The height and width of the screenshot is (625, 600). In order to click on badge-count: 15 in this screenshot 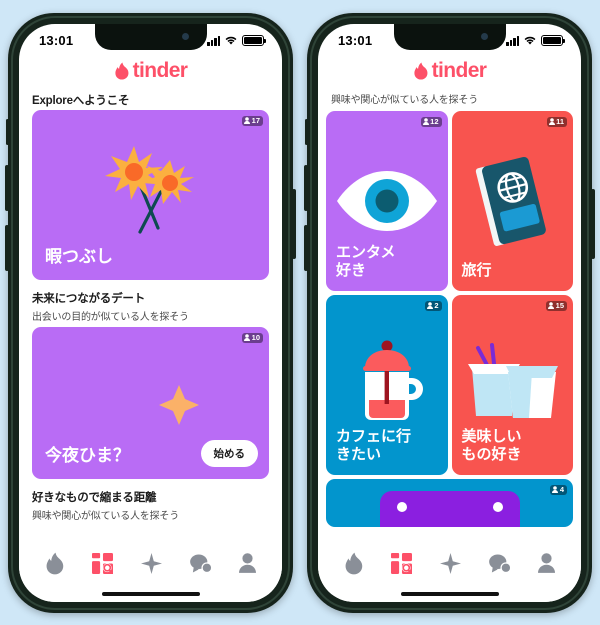, I will do `click(559, 305)`.